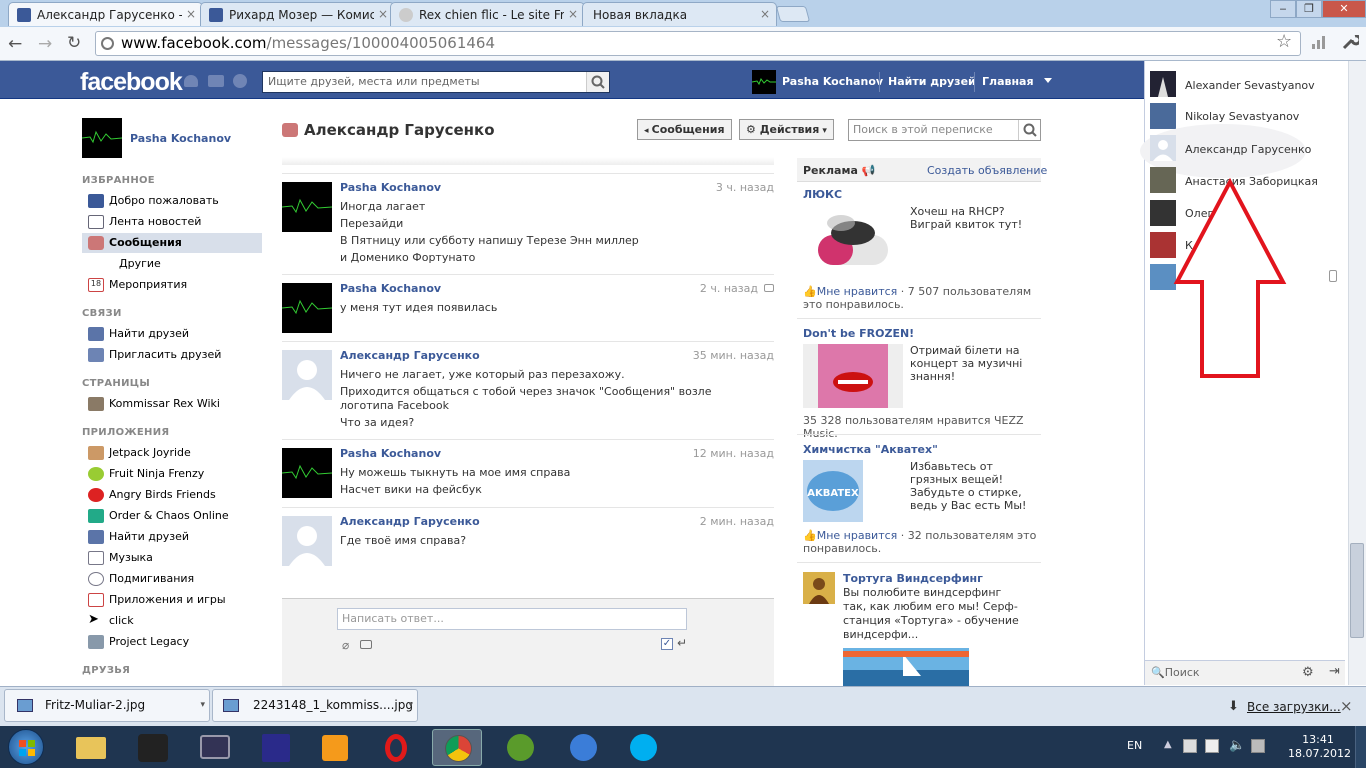 Image resolution: width=1366 pixels, height=768 pixels. Describe the element at coordinates (1029, 130) in the screenshot. I see `search-icon` at that location.